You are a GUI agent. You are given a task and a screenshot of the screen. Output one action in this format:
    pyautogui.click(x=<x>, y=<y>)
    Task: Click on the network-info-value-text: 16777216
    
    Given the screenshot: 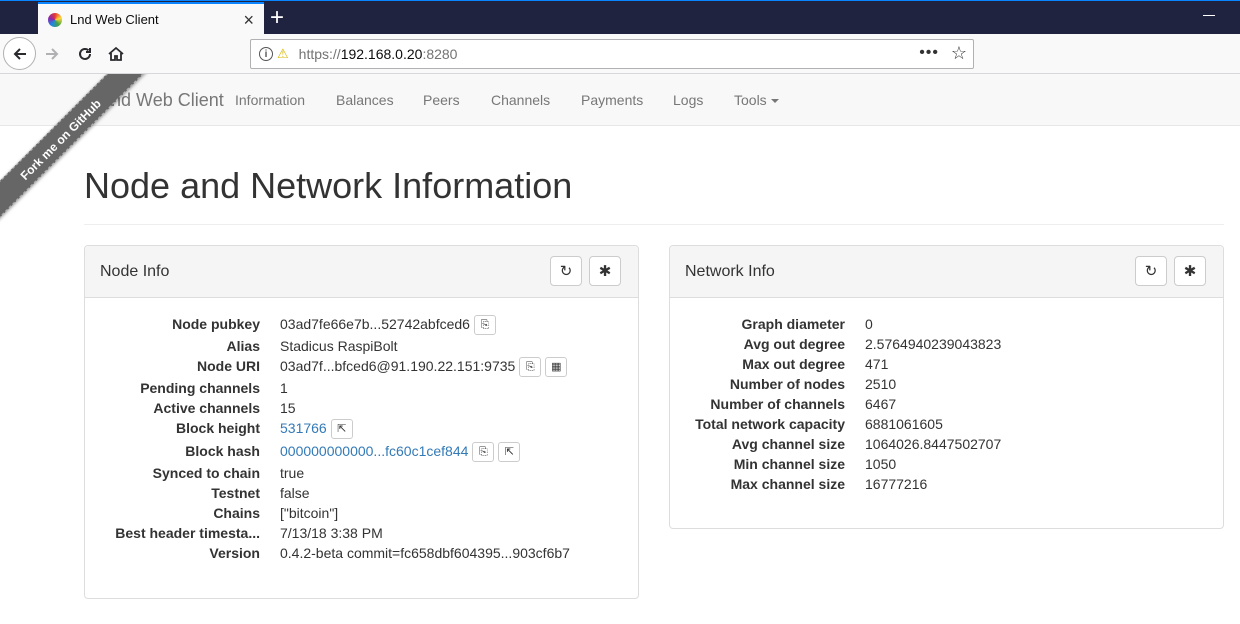 What is the action you would take?
    pyautogui.click(x=896, y=484)
    